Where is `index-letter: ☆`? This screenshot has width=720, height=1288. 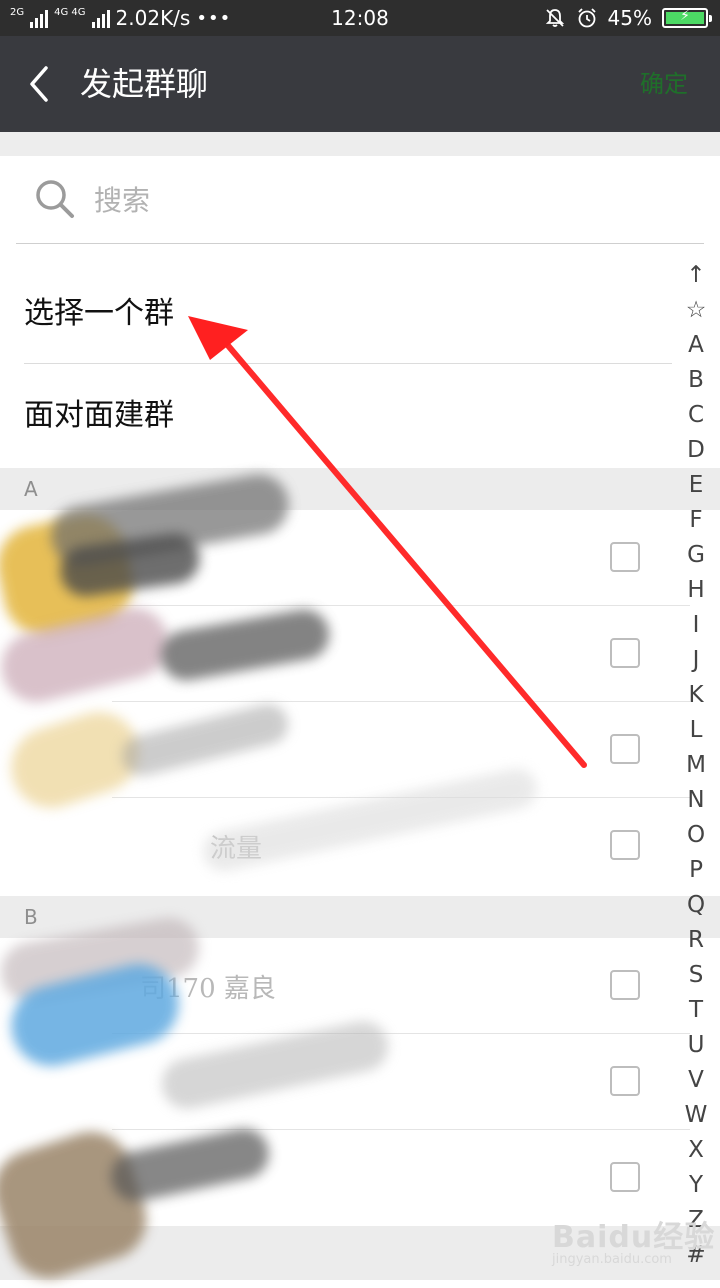 index-letter: ☆ is located at coordinates (696, 310).